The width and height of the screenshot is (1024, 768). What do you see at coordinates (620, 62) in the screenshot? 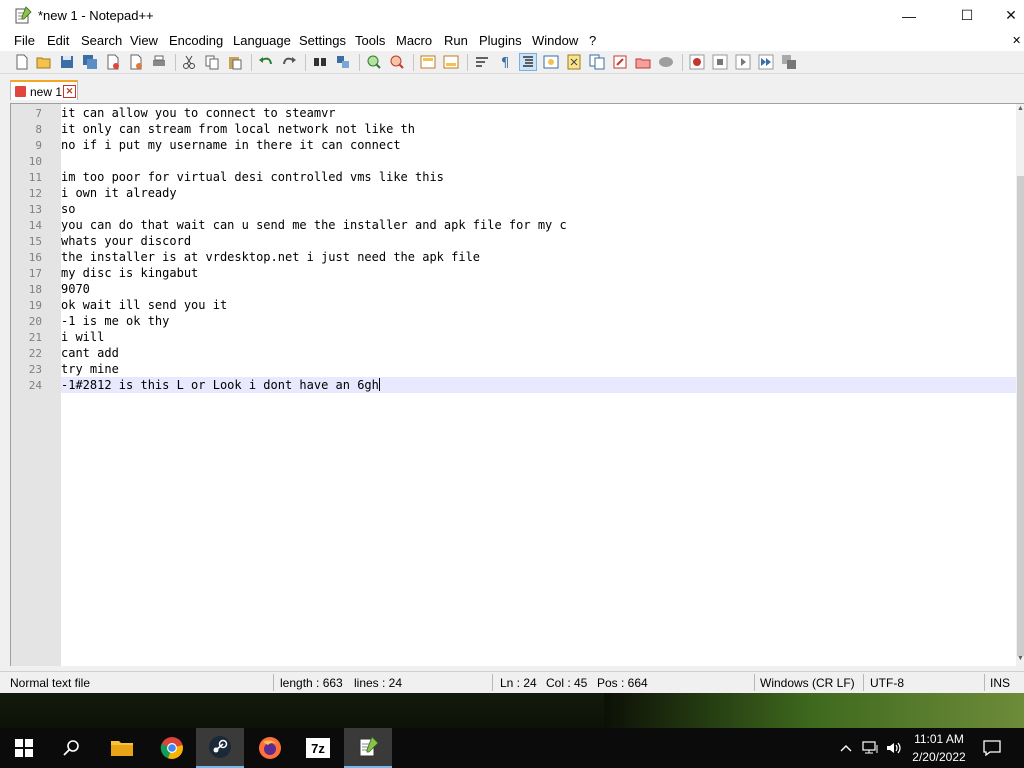
I see `folder-as-workspace-icon` at bounding box center [620, 62].